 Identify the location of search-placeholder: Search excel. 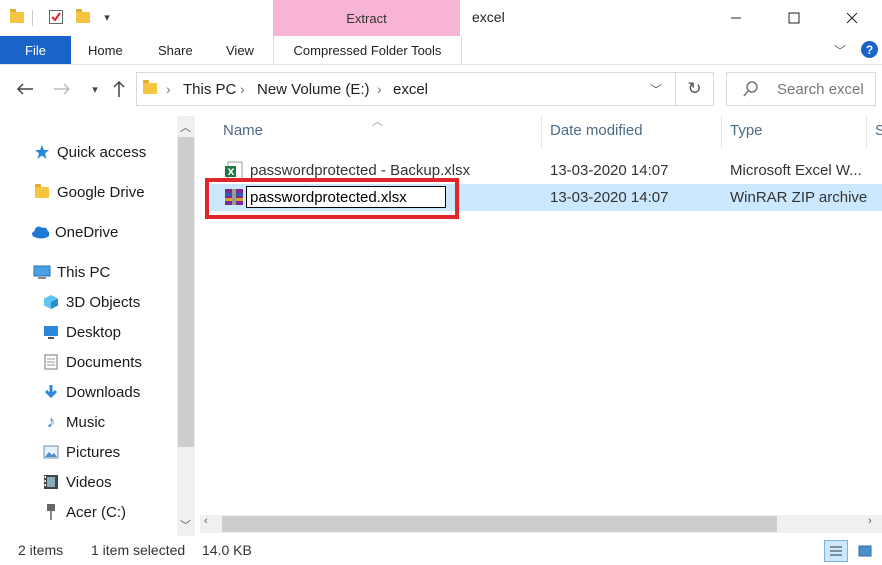
(820, 89).